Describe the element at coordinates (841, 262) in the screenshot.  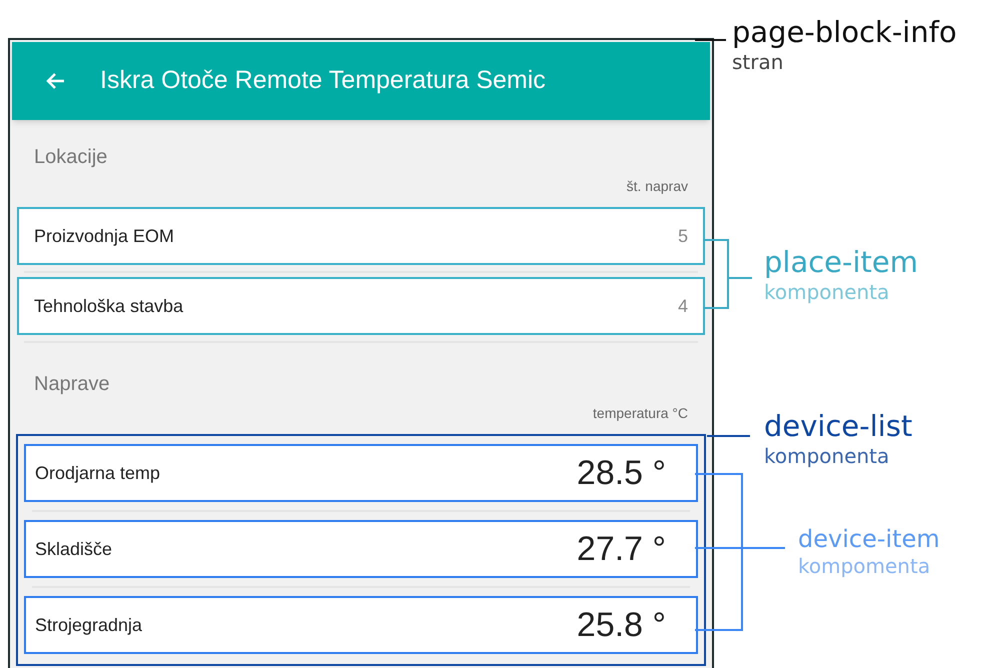
I see `annotation-title: place-item` at that location.